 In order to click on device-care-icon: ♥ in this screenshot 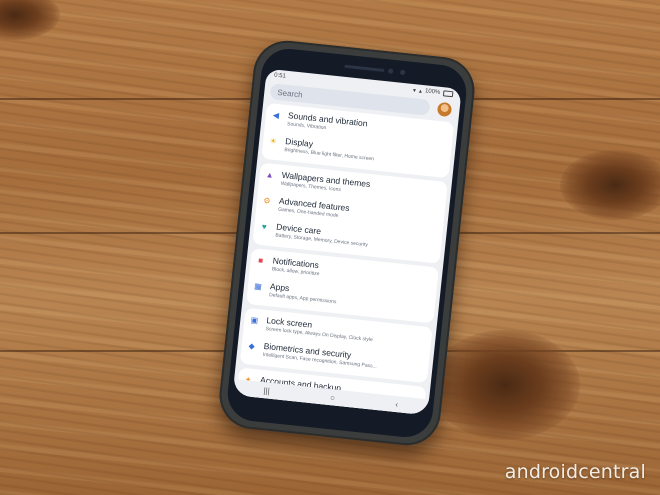, I will do `click(264, 227)`.